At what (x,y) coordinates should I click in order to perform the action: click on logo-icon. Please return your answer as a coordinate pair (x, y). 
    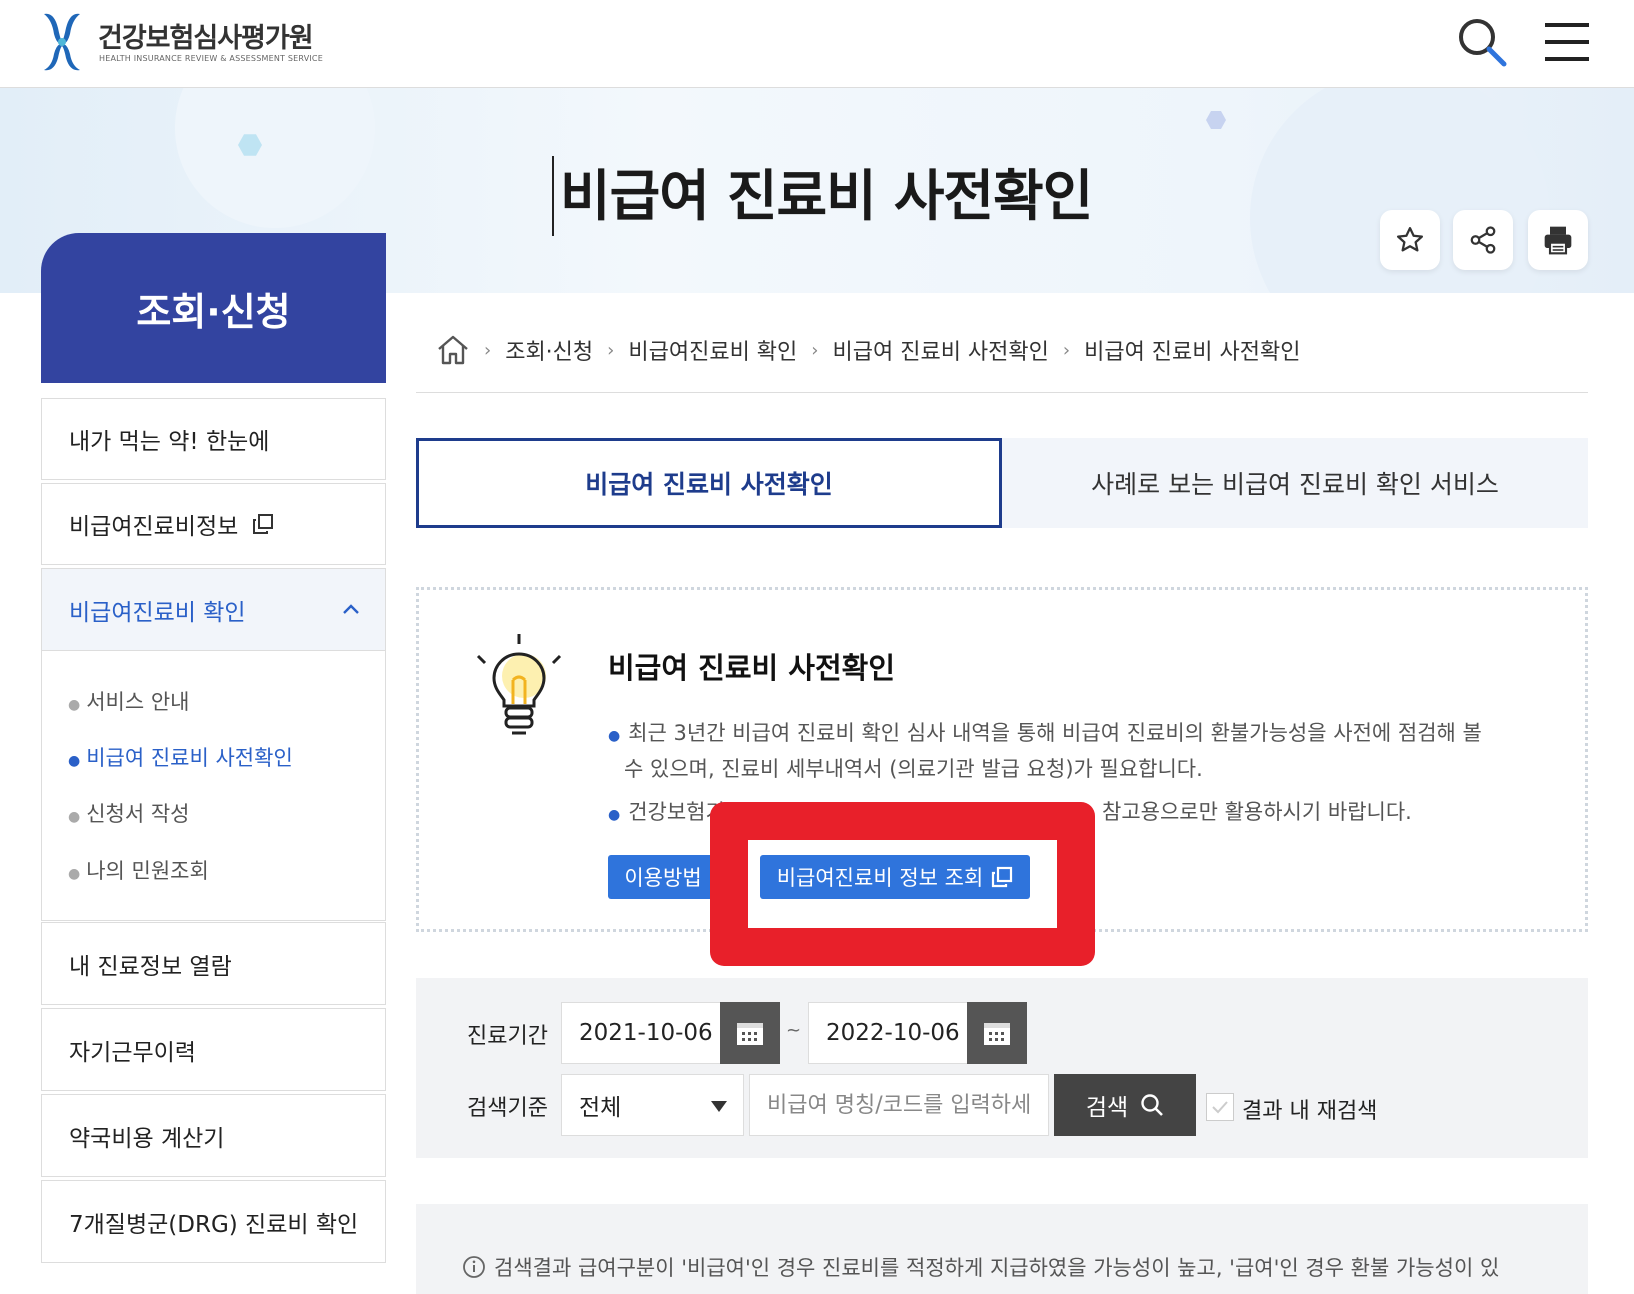
    Looking at the image, I should click on (62, 42).